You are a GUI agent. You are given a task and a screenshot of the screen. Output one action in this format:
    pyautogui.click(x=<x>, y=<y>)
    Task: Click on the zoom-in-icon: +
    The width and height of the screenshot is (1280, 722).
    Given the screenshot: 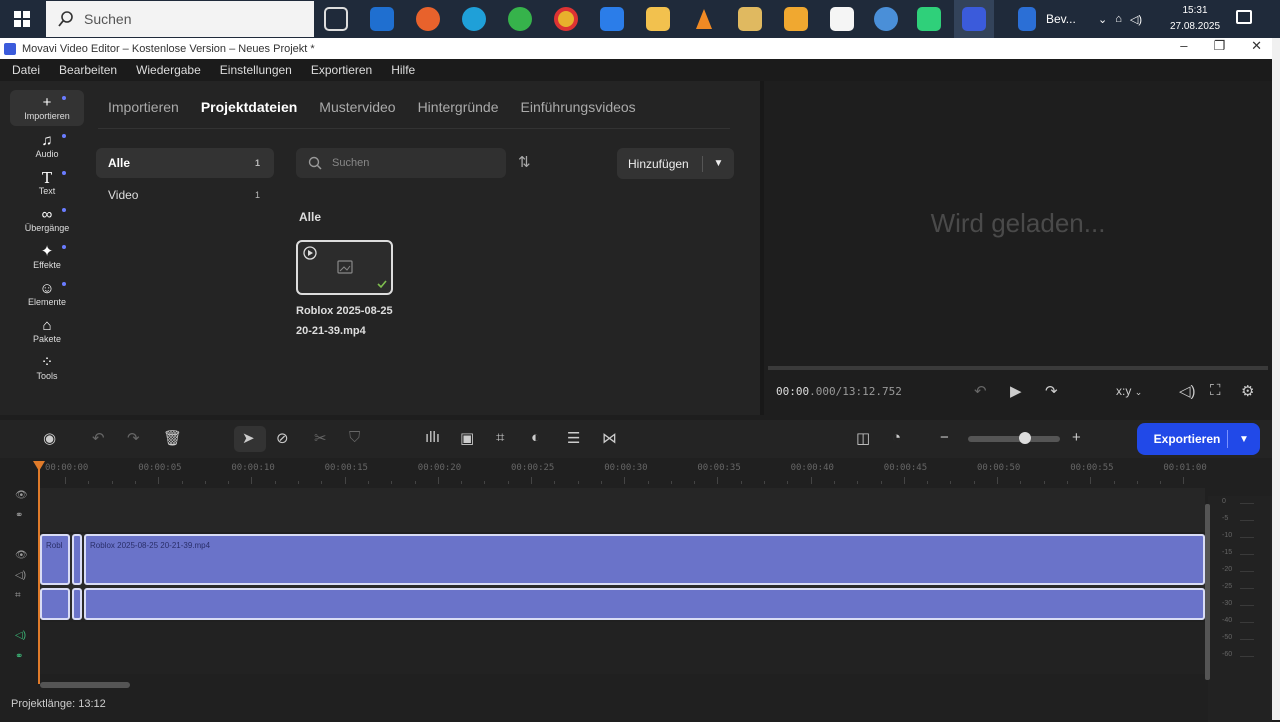 What is the action you would take?
    pyautogui.click(x=1076, y=437)
    